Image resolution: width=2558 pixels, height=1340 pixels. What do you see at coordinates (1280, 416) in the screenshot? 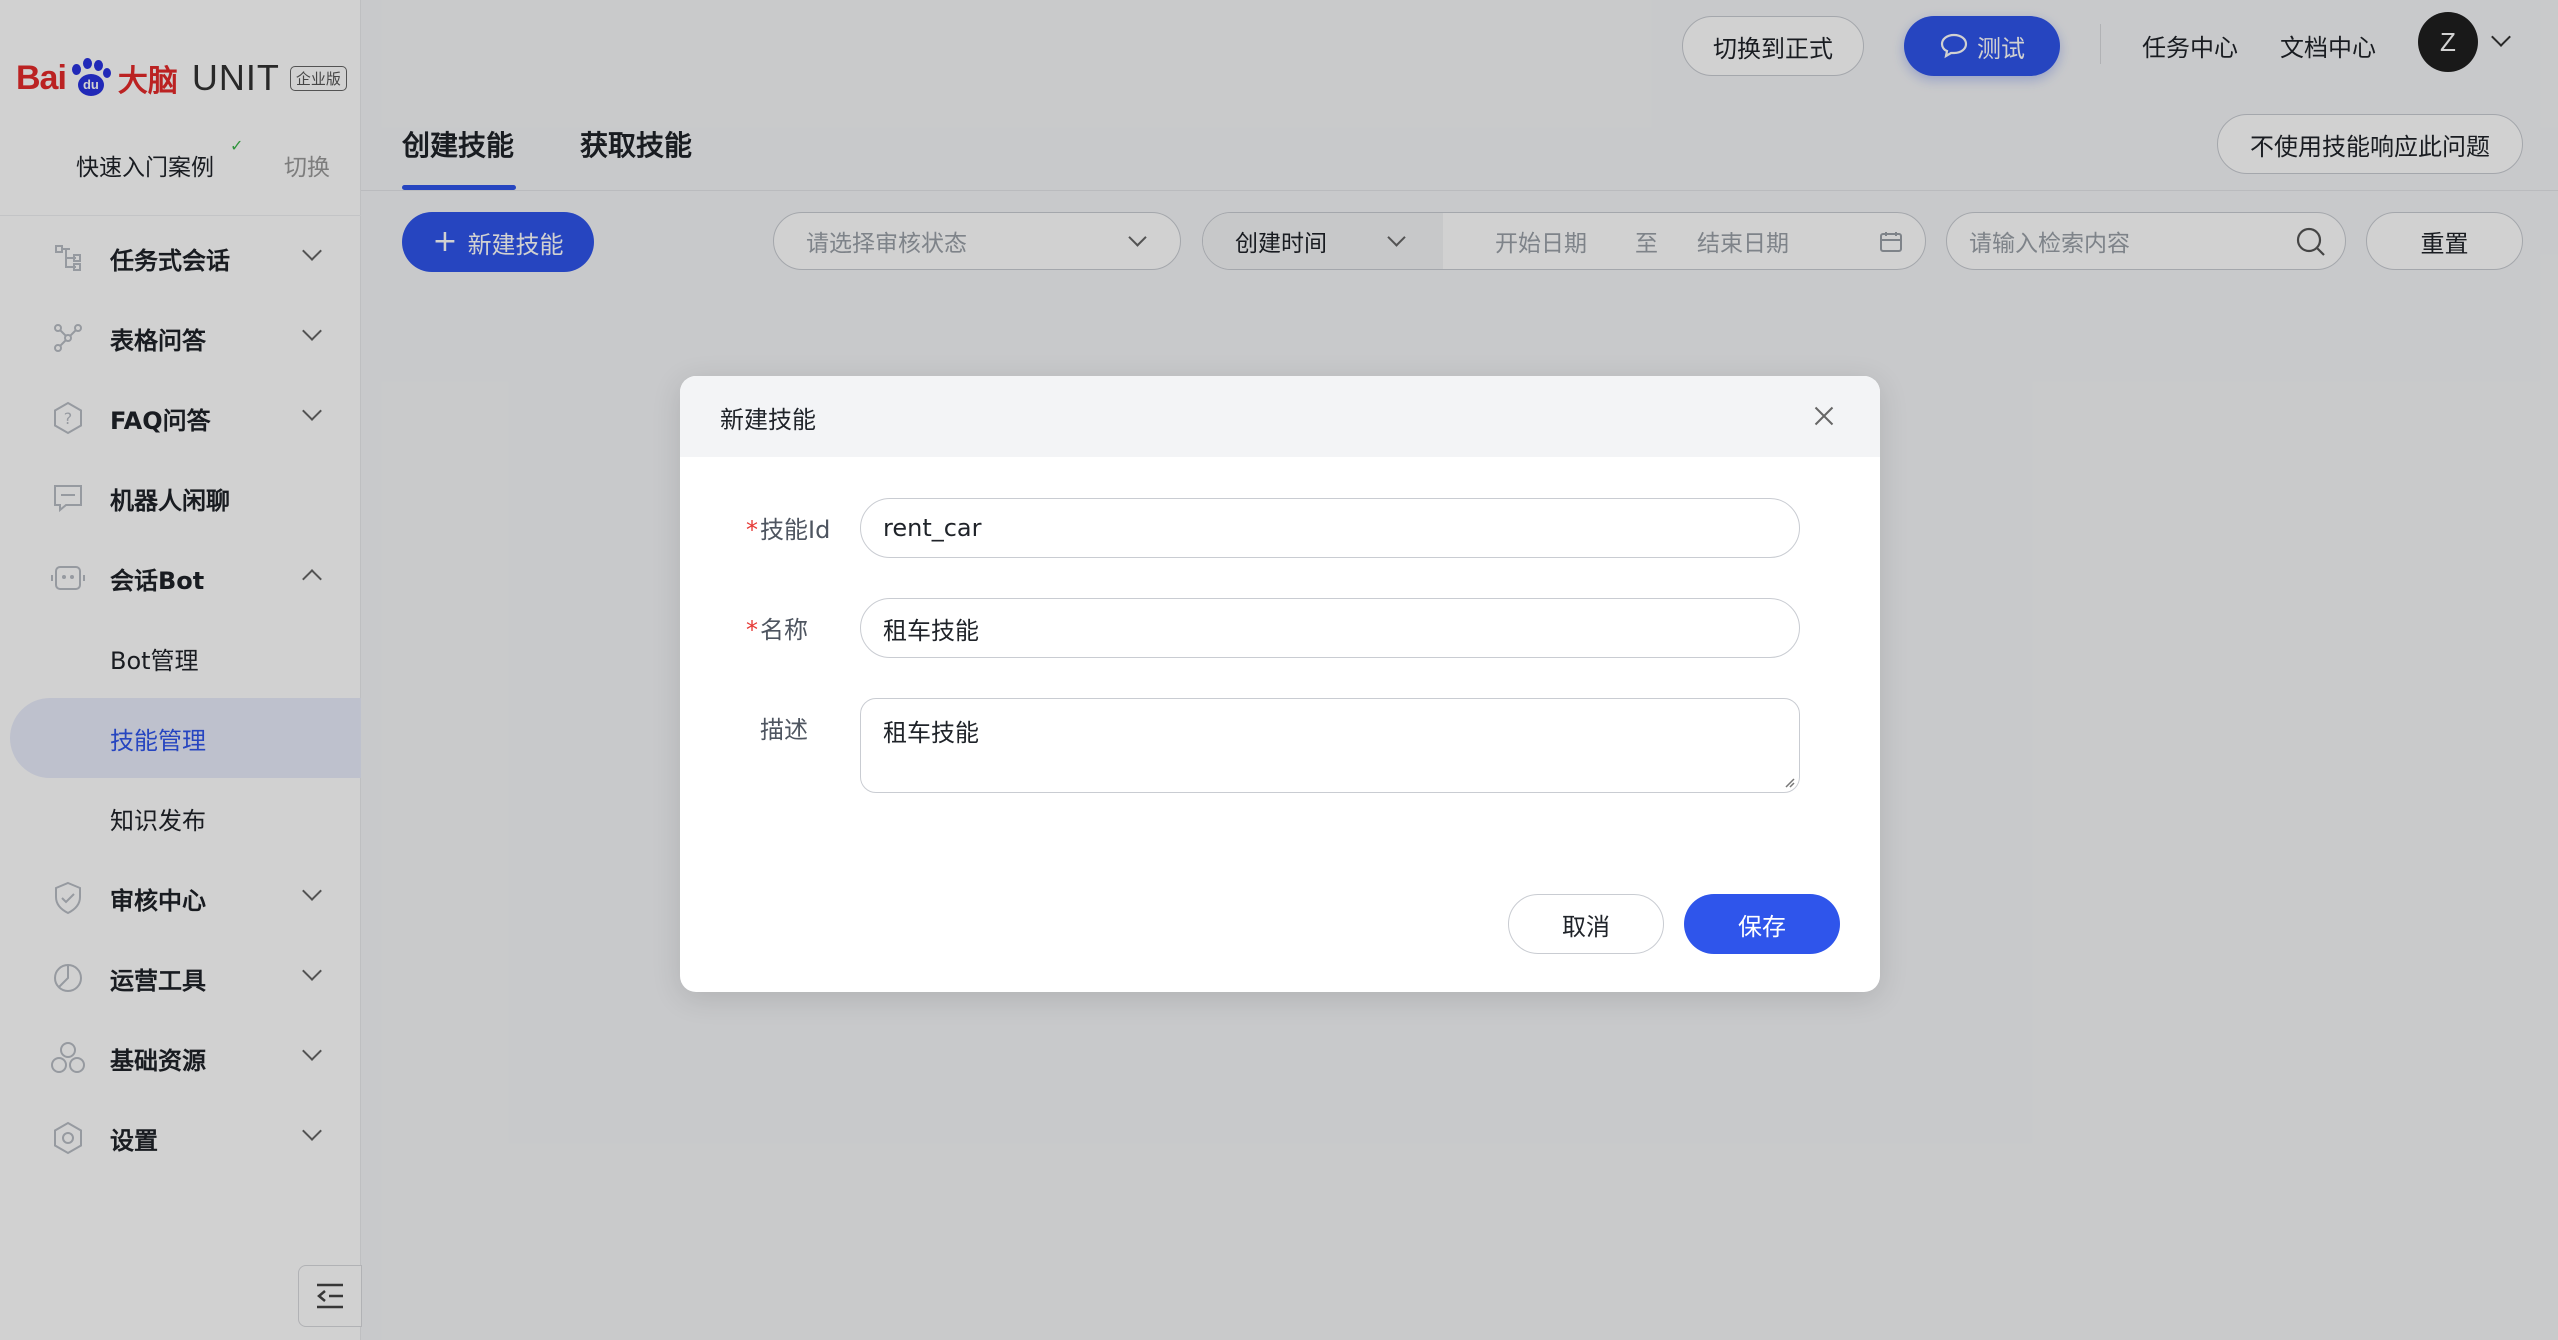
I see `dialog-header: 新建技能` at bounding box center [1280, 416].